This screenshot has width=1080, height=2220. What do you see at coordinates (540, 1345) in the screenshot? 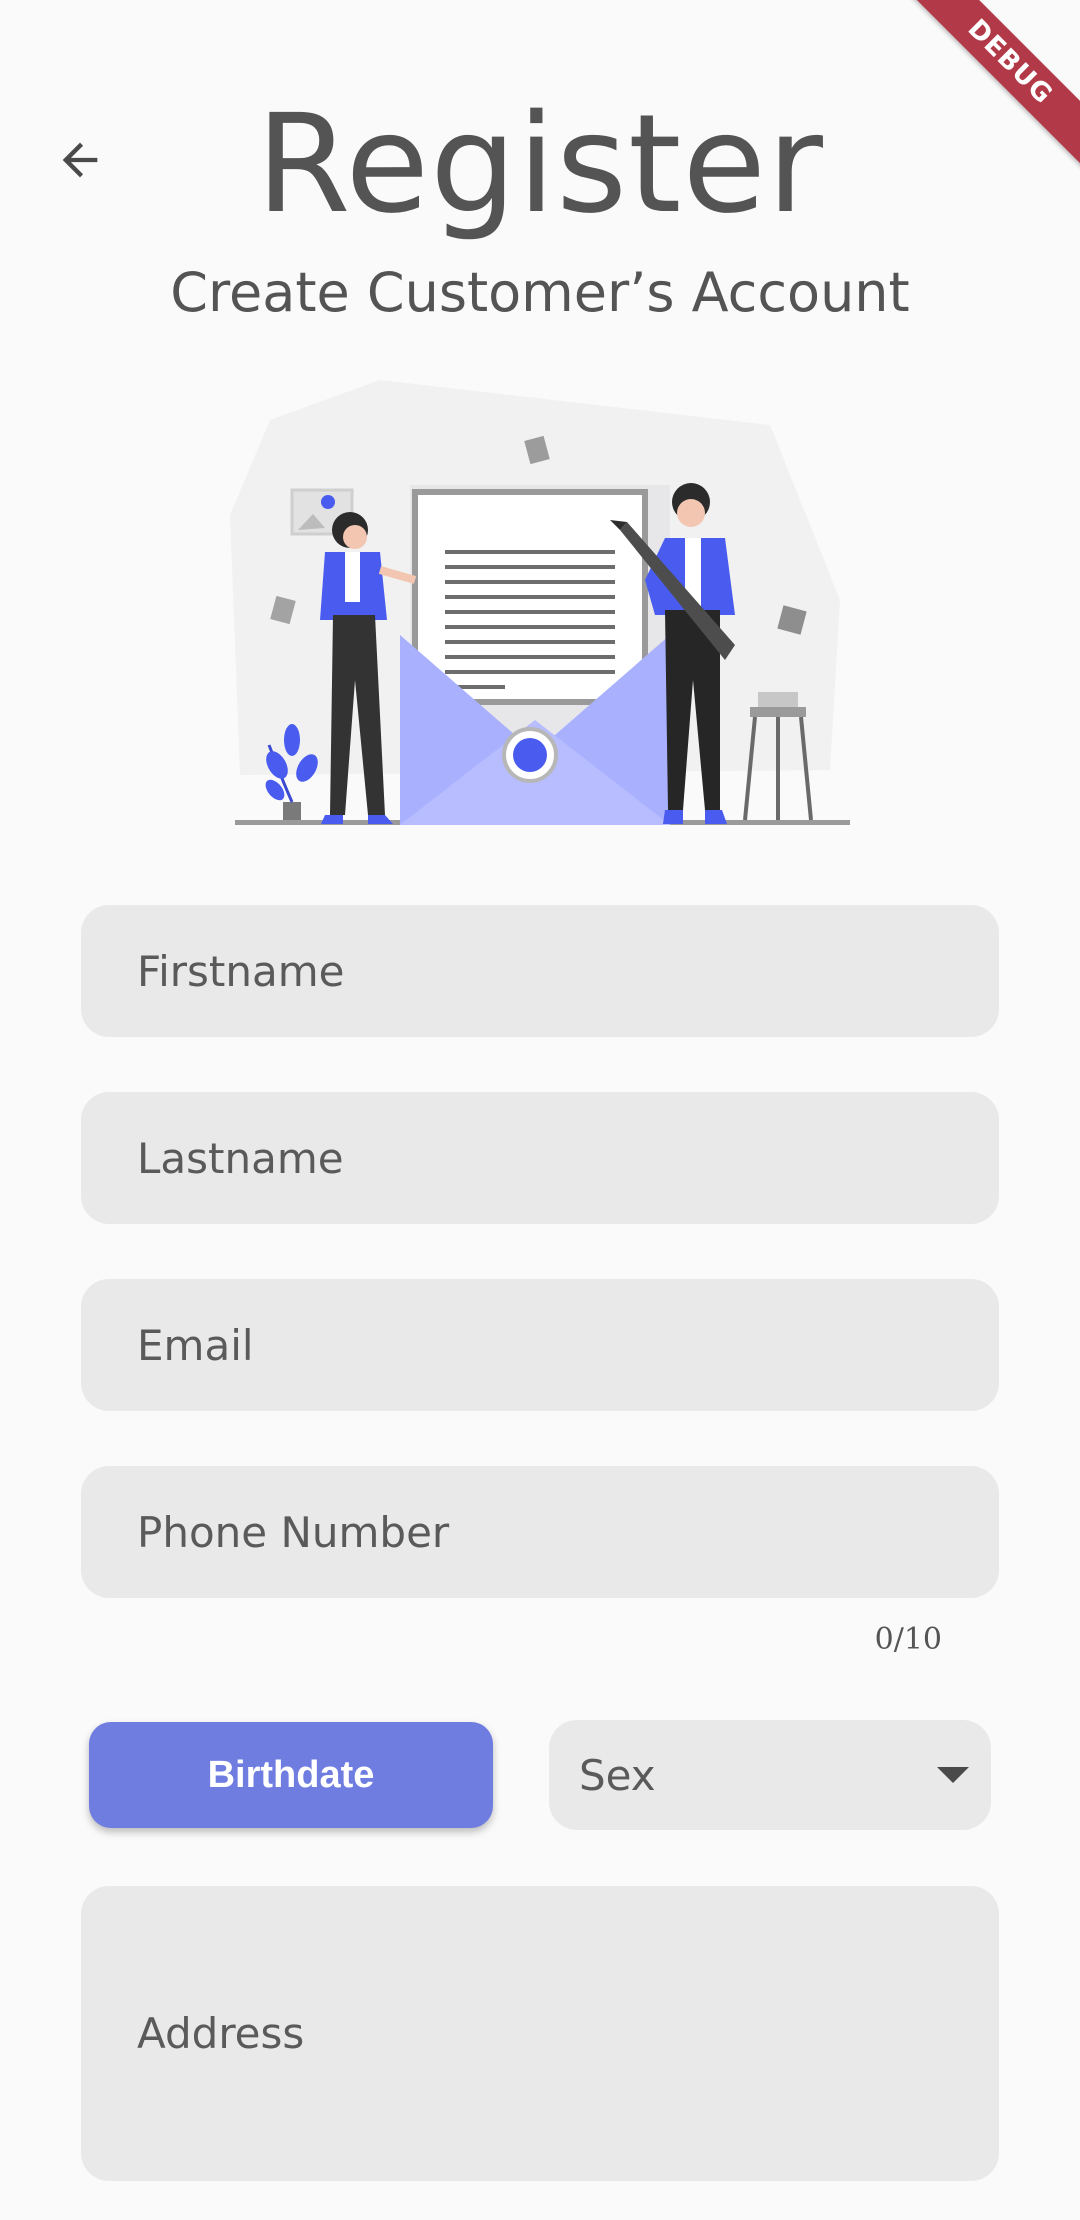
I see `email-field: Email` at bounding box center [540, 1345].